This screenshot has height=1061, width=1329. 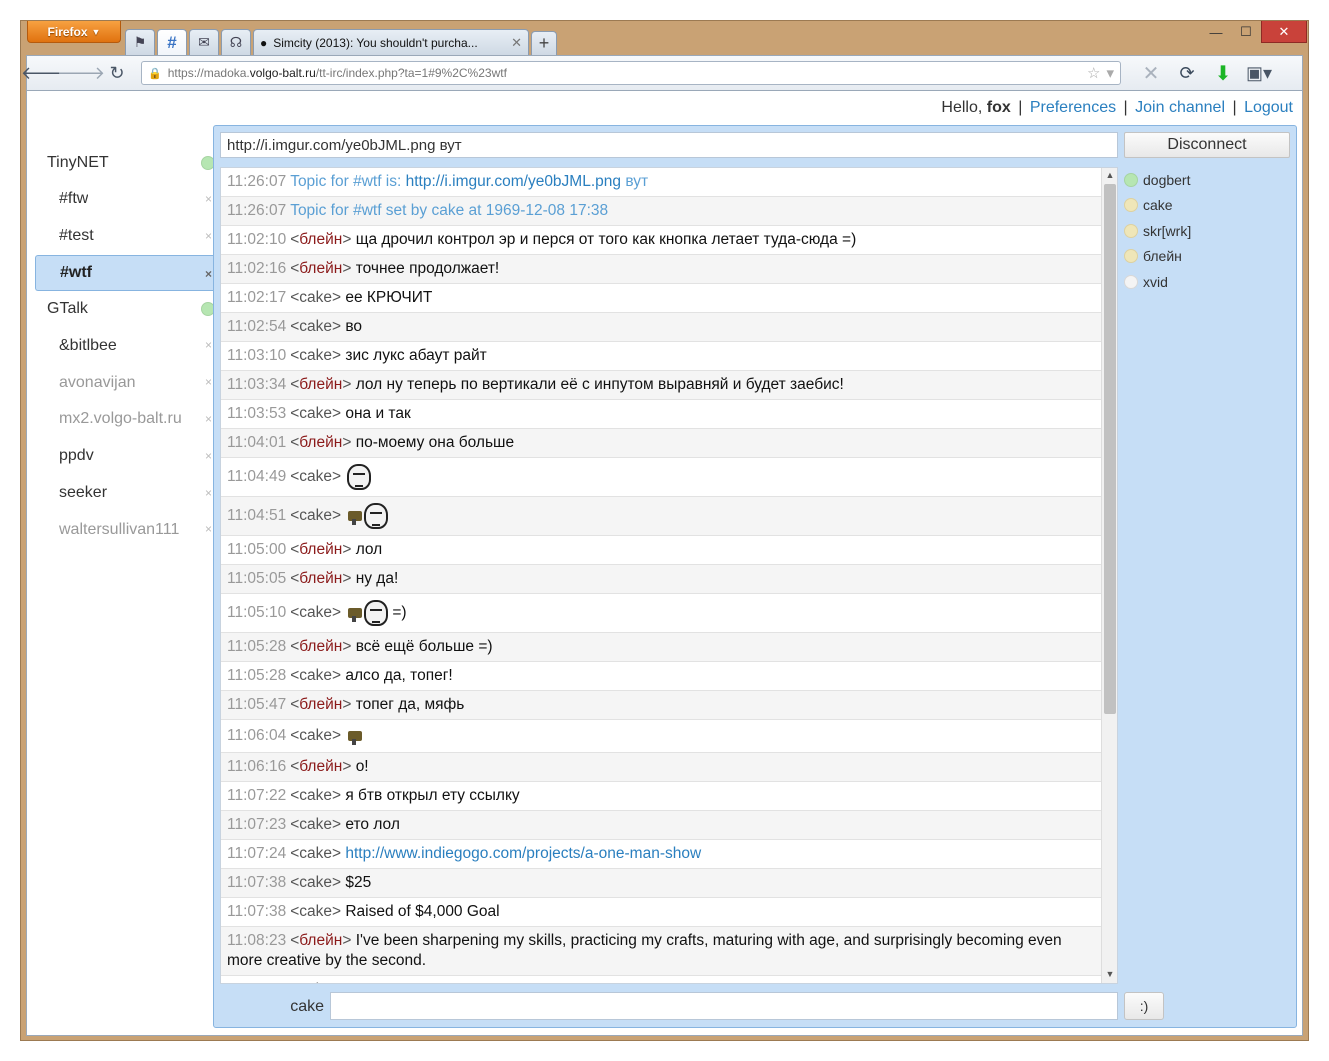 I want to click on firefox-menu-button: Firefox ▼, so click(x=74, y=32).